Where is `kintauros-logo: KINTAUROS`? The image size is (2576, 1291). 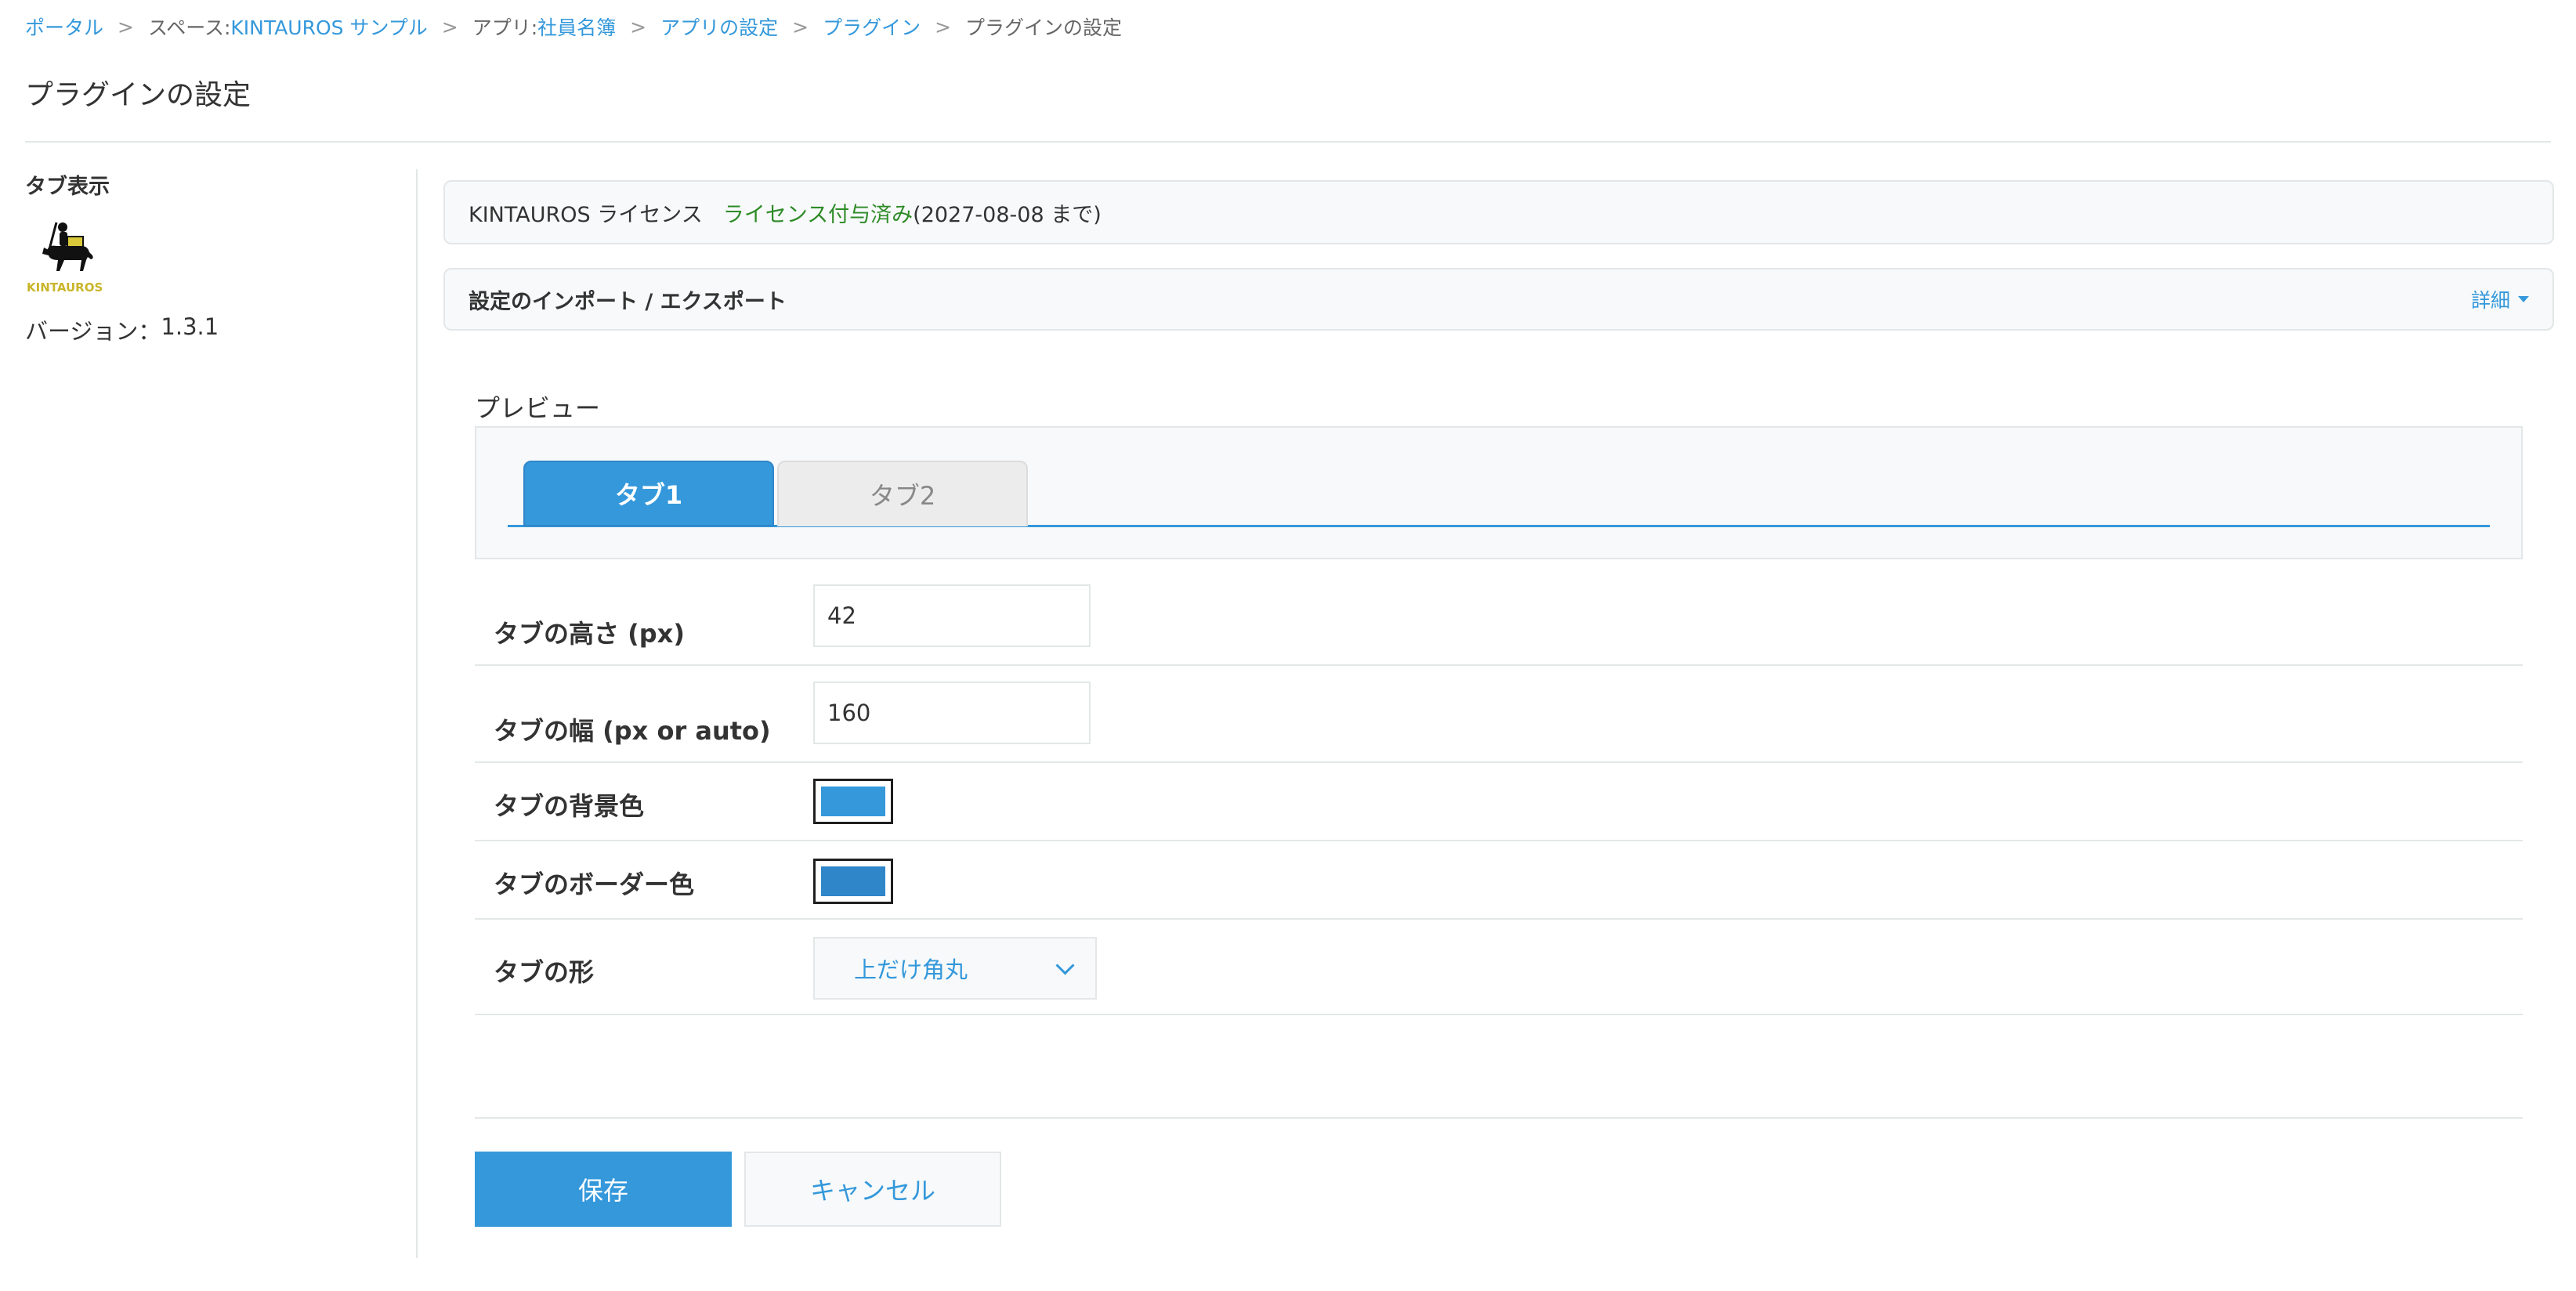
kintauros-logo: KINTAUROS is located at coordinates (69, 256).